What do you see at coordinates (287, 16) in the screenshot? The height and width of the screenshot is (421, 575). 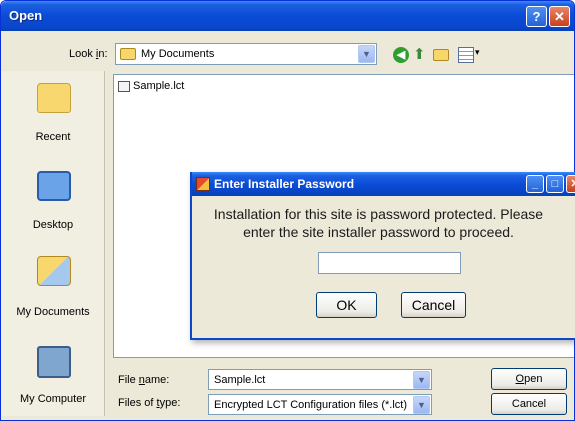 I see `open-dialog-titlebar: Open ? ✕` at bounding box center [287, 16].